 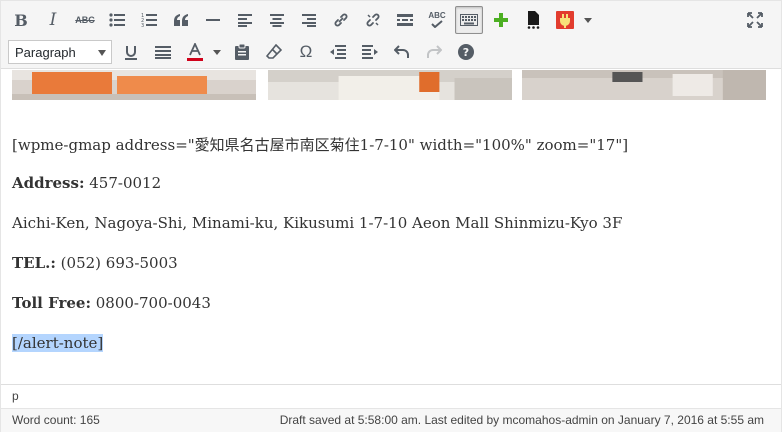 I want to click on spellcheck-button: ABC, so click(x=437, y=20).